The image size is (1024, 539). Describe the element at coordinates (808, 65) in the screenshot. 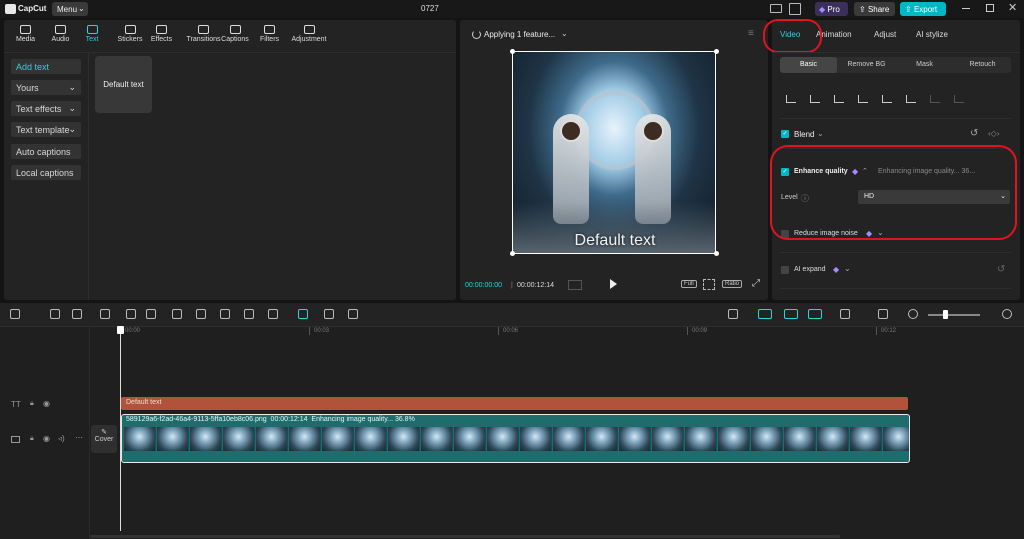

I see `subtab-basic: Basic` at that location.